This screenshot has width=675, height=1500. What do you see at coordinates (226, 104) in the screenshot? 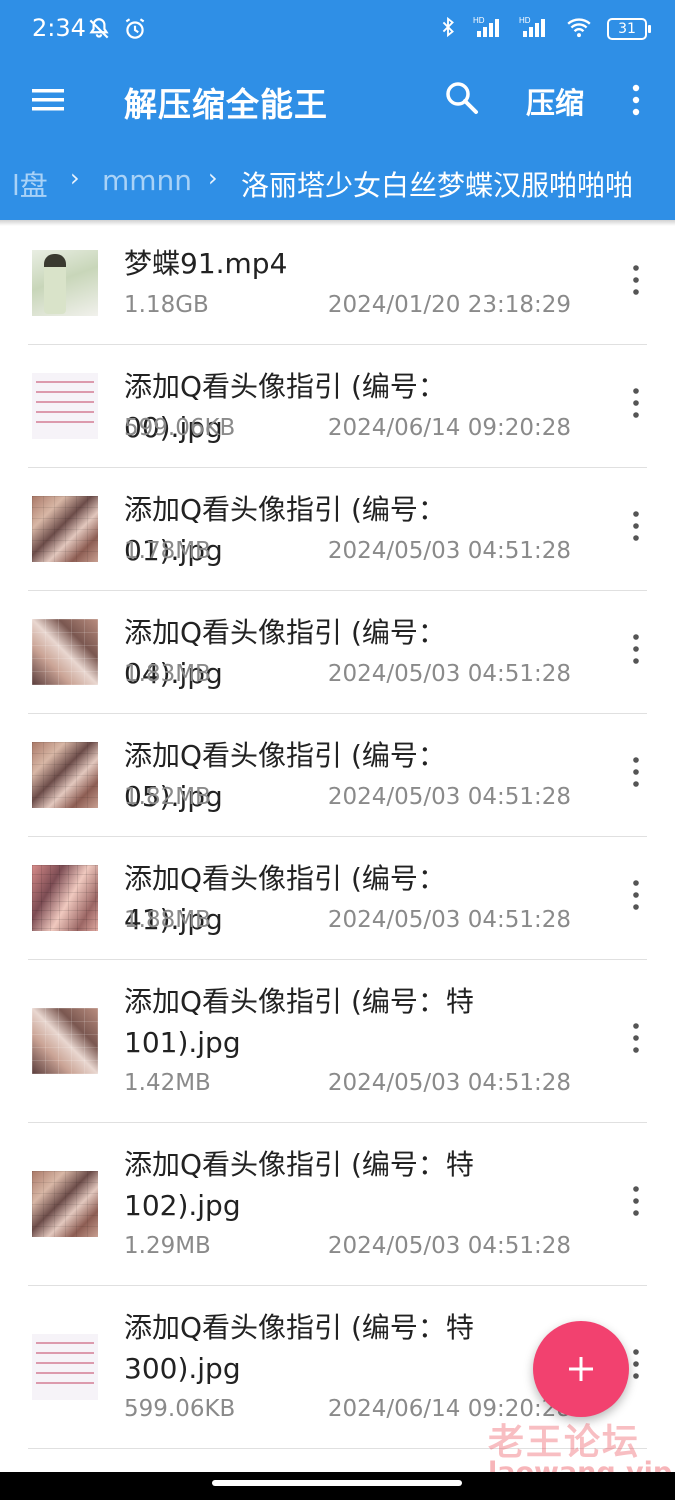
I see `app-title: 解压缩全能王` at bounding box center [226, 104].